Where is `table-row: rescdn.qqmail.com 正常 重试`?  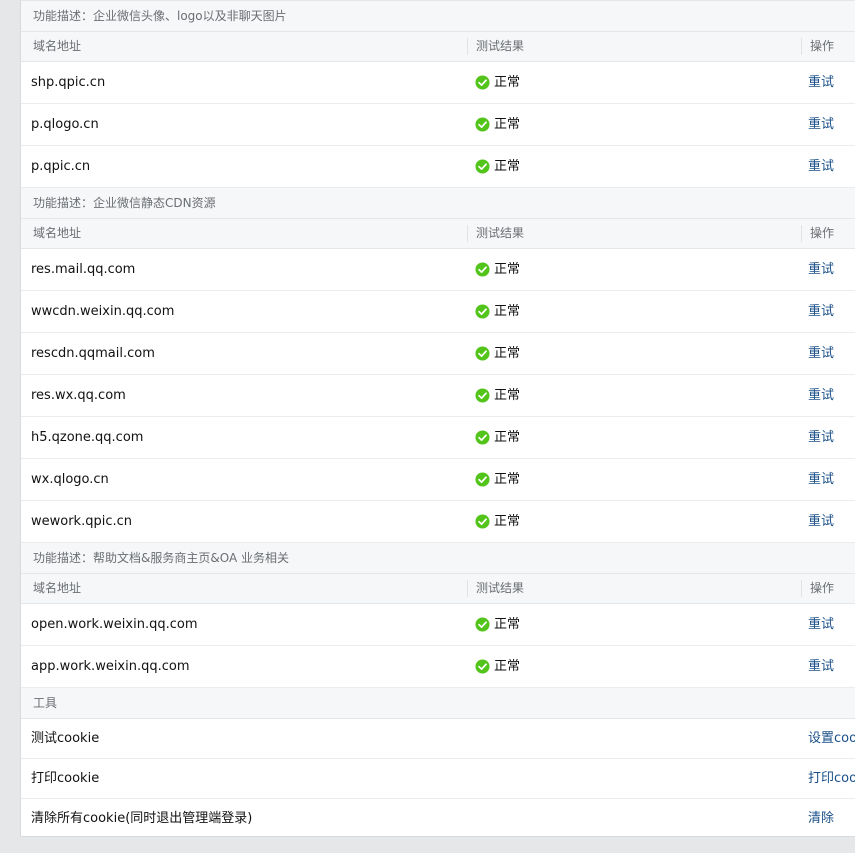 table-row: rescdn.qqmail.com 正常 重试 is located at coordinates (438, 354).